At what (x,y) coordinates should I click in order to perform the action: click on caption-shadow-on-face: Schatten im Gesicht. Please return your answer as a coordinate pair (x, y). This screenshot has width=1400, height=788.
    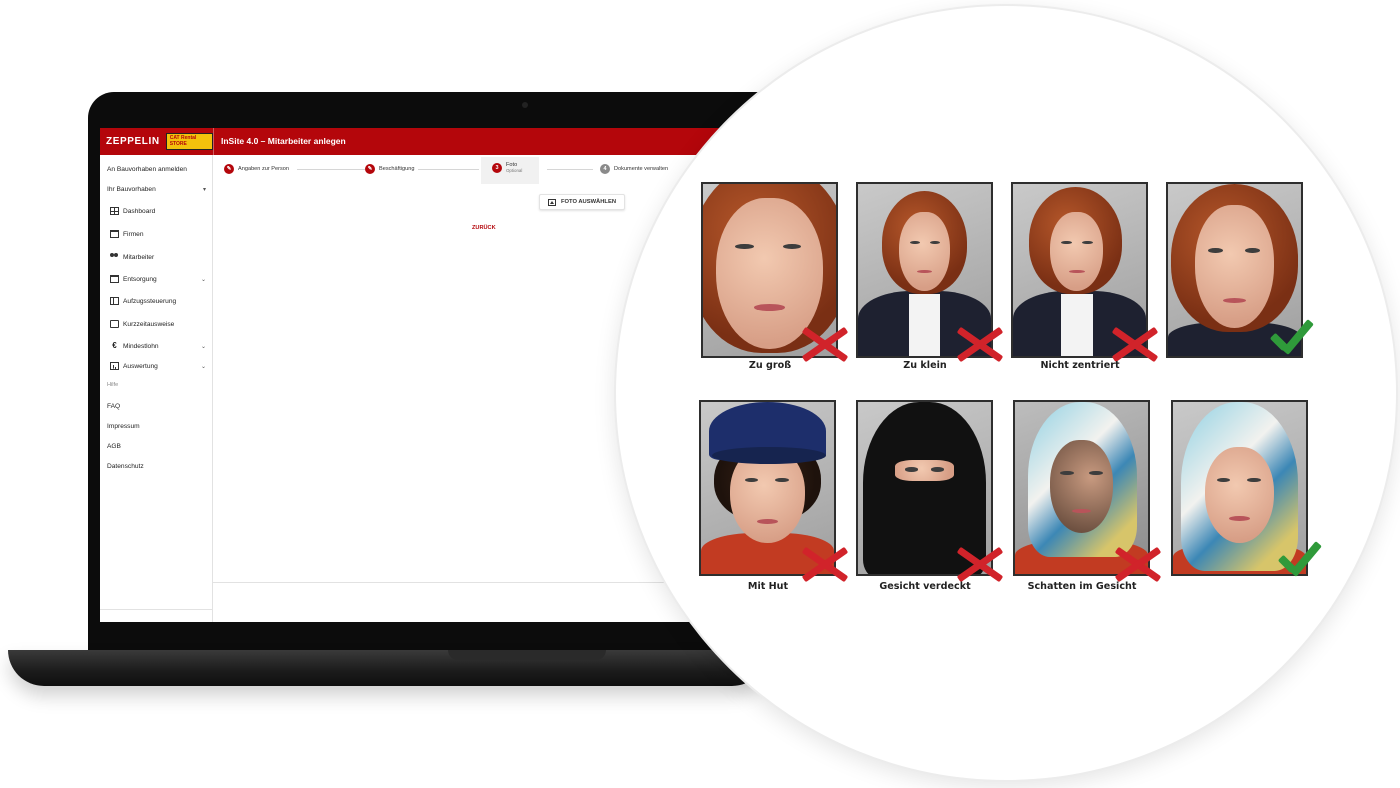
    Looking at the image, I should click on (1082, 586).